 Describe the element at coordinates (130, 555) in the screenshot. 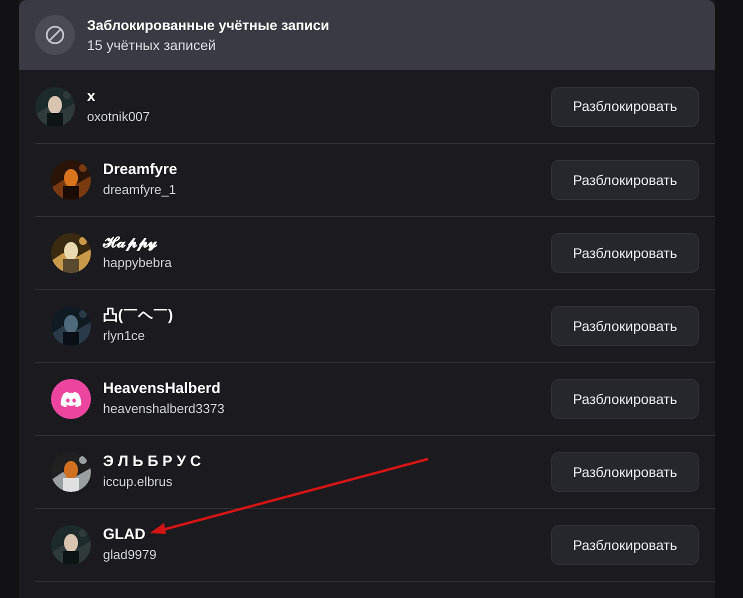

I see `username: glad9979` at that location.